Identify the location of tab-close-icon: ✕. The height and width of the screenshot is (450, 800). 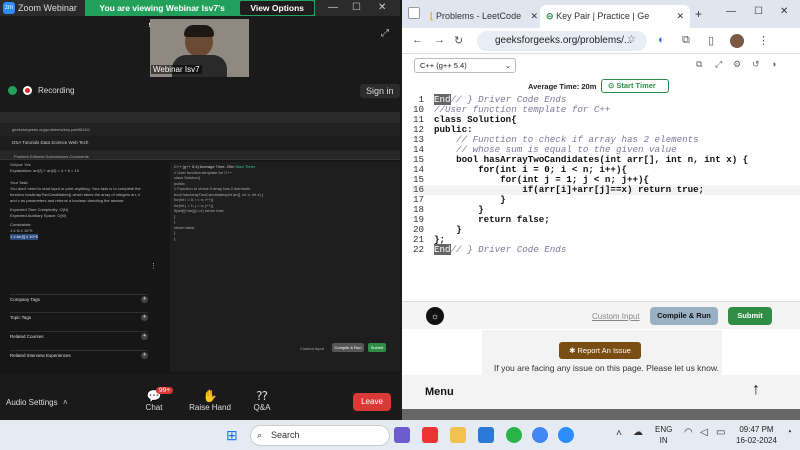
(683, 16).